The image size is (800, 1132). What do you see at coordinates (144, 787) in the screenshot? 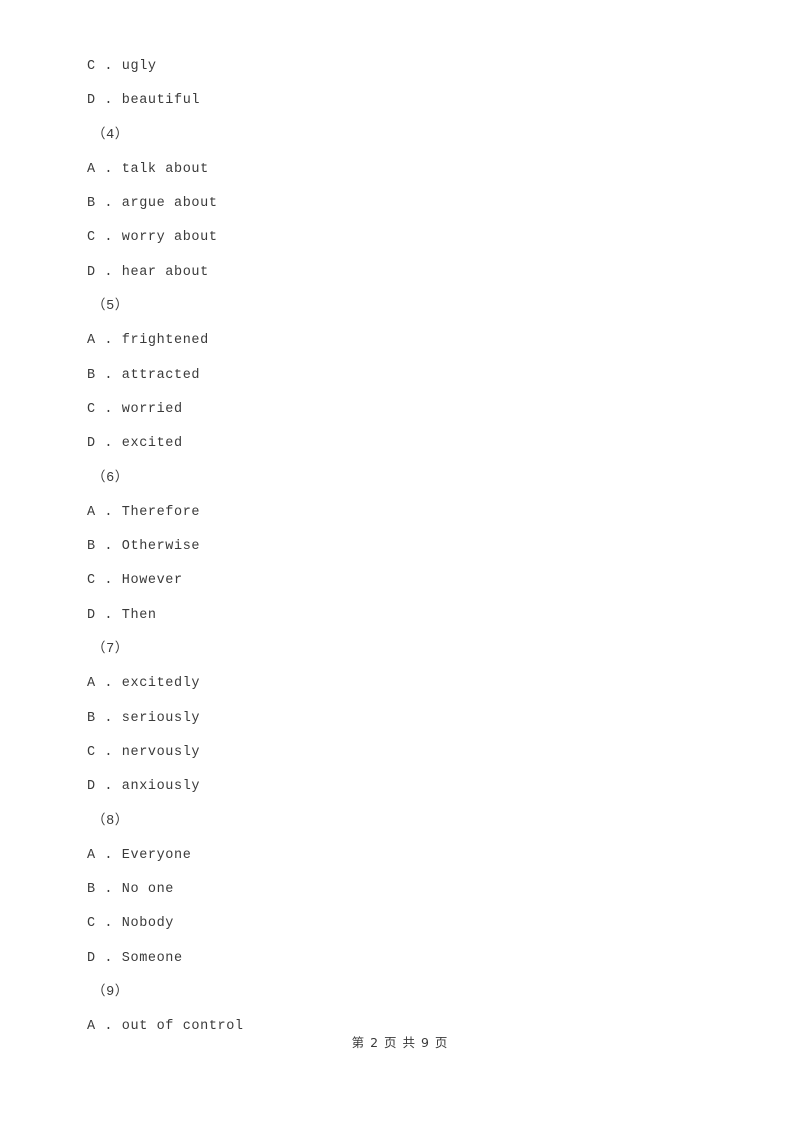
I see `answer-option: D . anxiously` at bounding box center [144, 787].